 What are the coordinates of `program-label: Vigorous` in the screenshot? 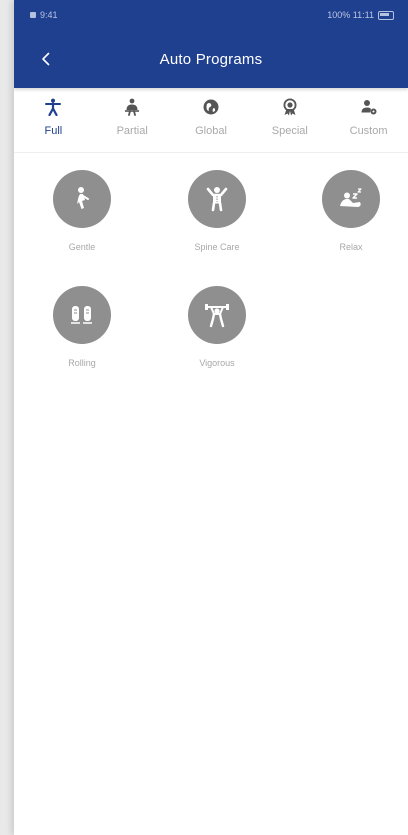 It's located at (217, 363).